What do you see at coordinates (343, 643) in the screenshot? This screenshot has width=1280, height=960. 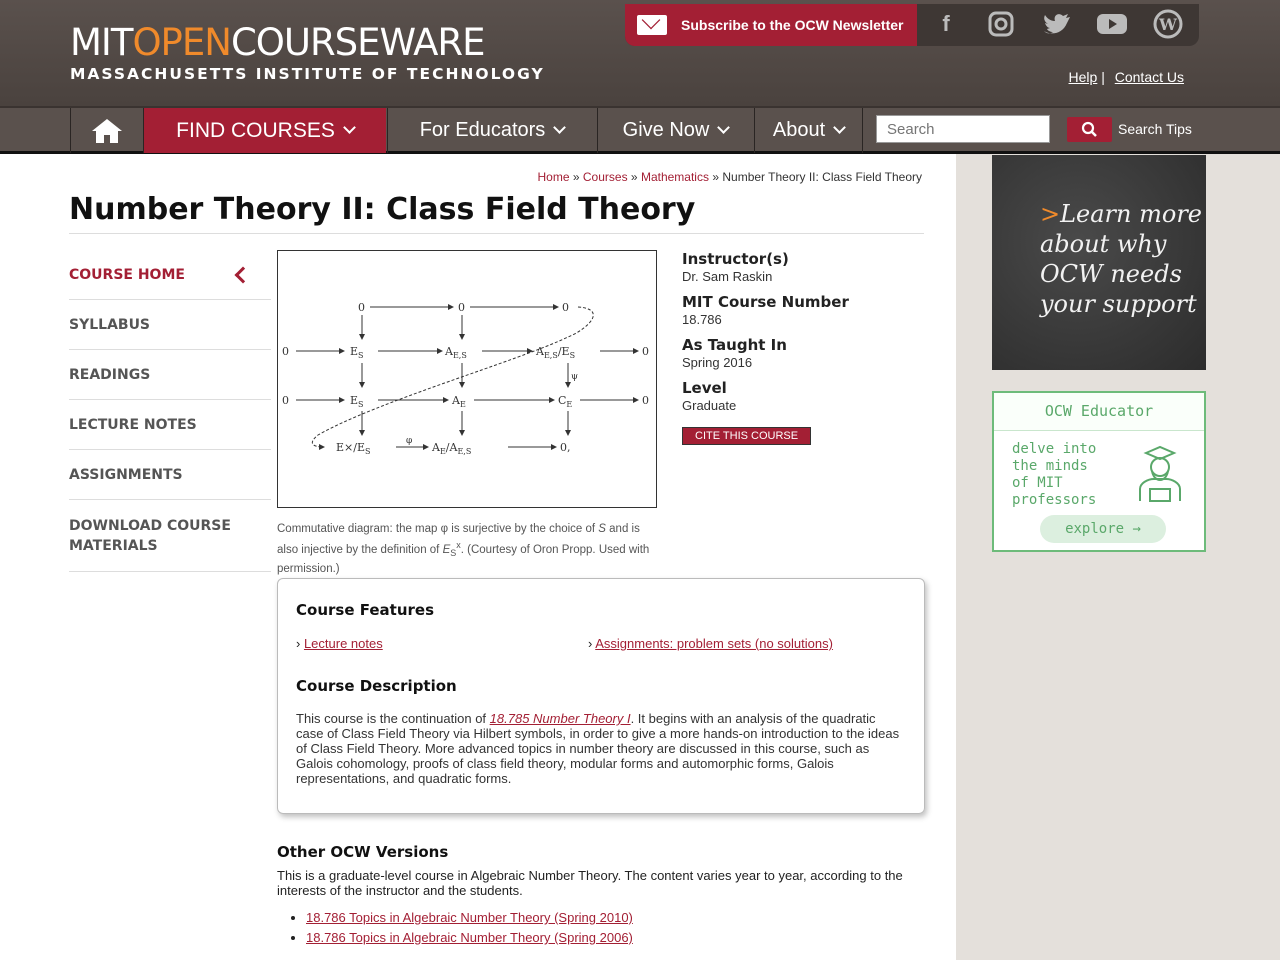 I see `feature-link-lecture-notes: Lecture notes` at bounding box center [343, 643].